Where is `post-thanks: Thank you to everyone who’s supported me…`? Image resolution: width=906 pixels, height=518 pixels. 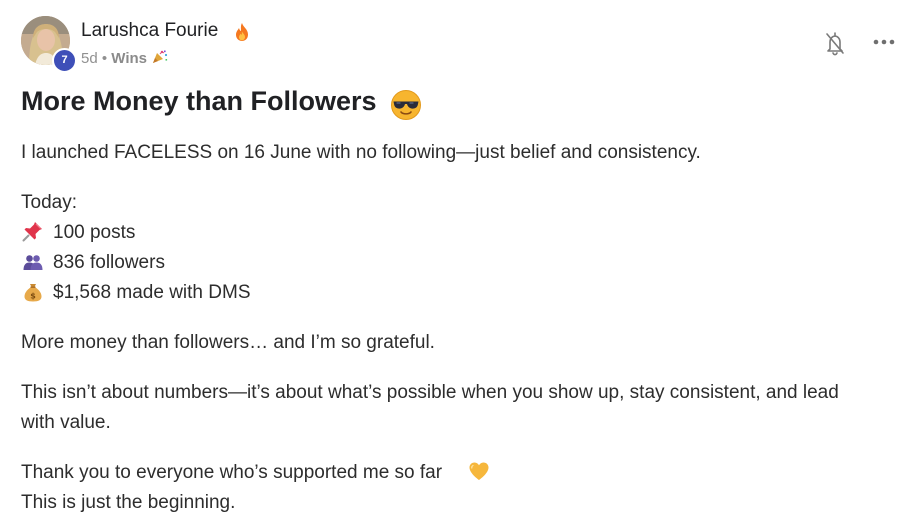
post-thanks: Thank you to everyone who’s supported me… is located at coordinates (232, 472).